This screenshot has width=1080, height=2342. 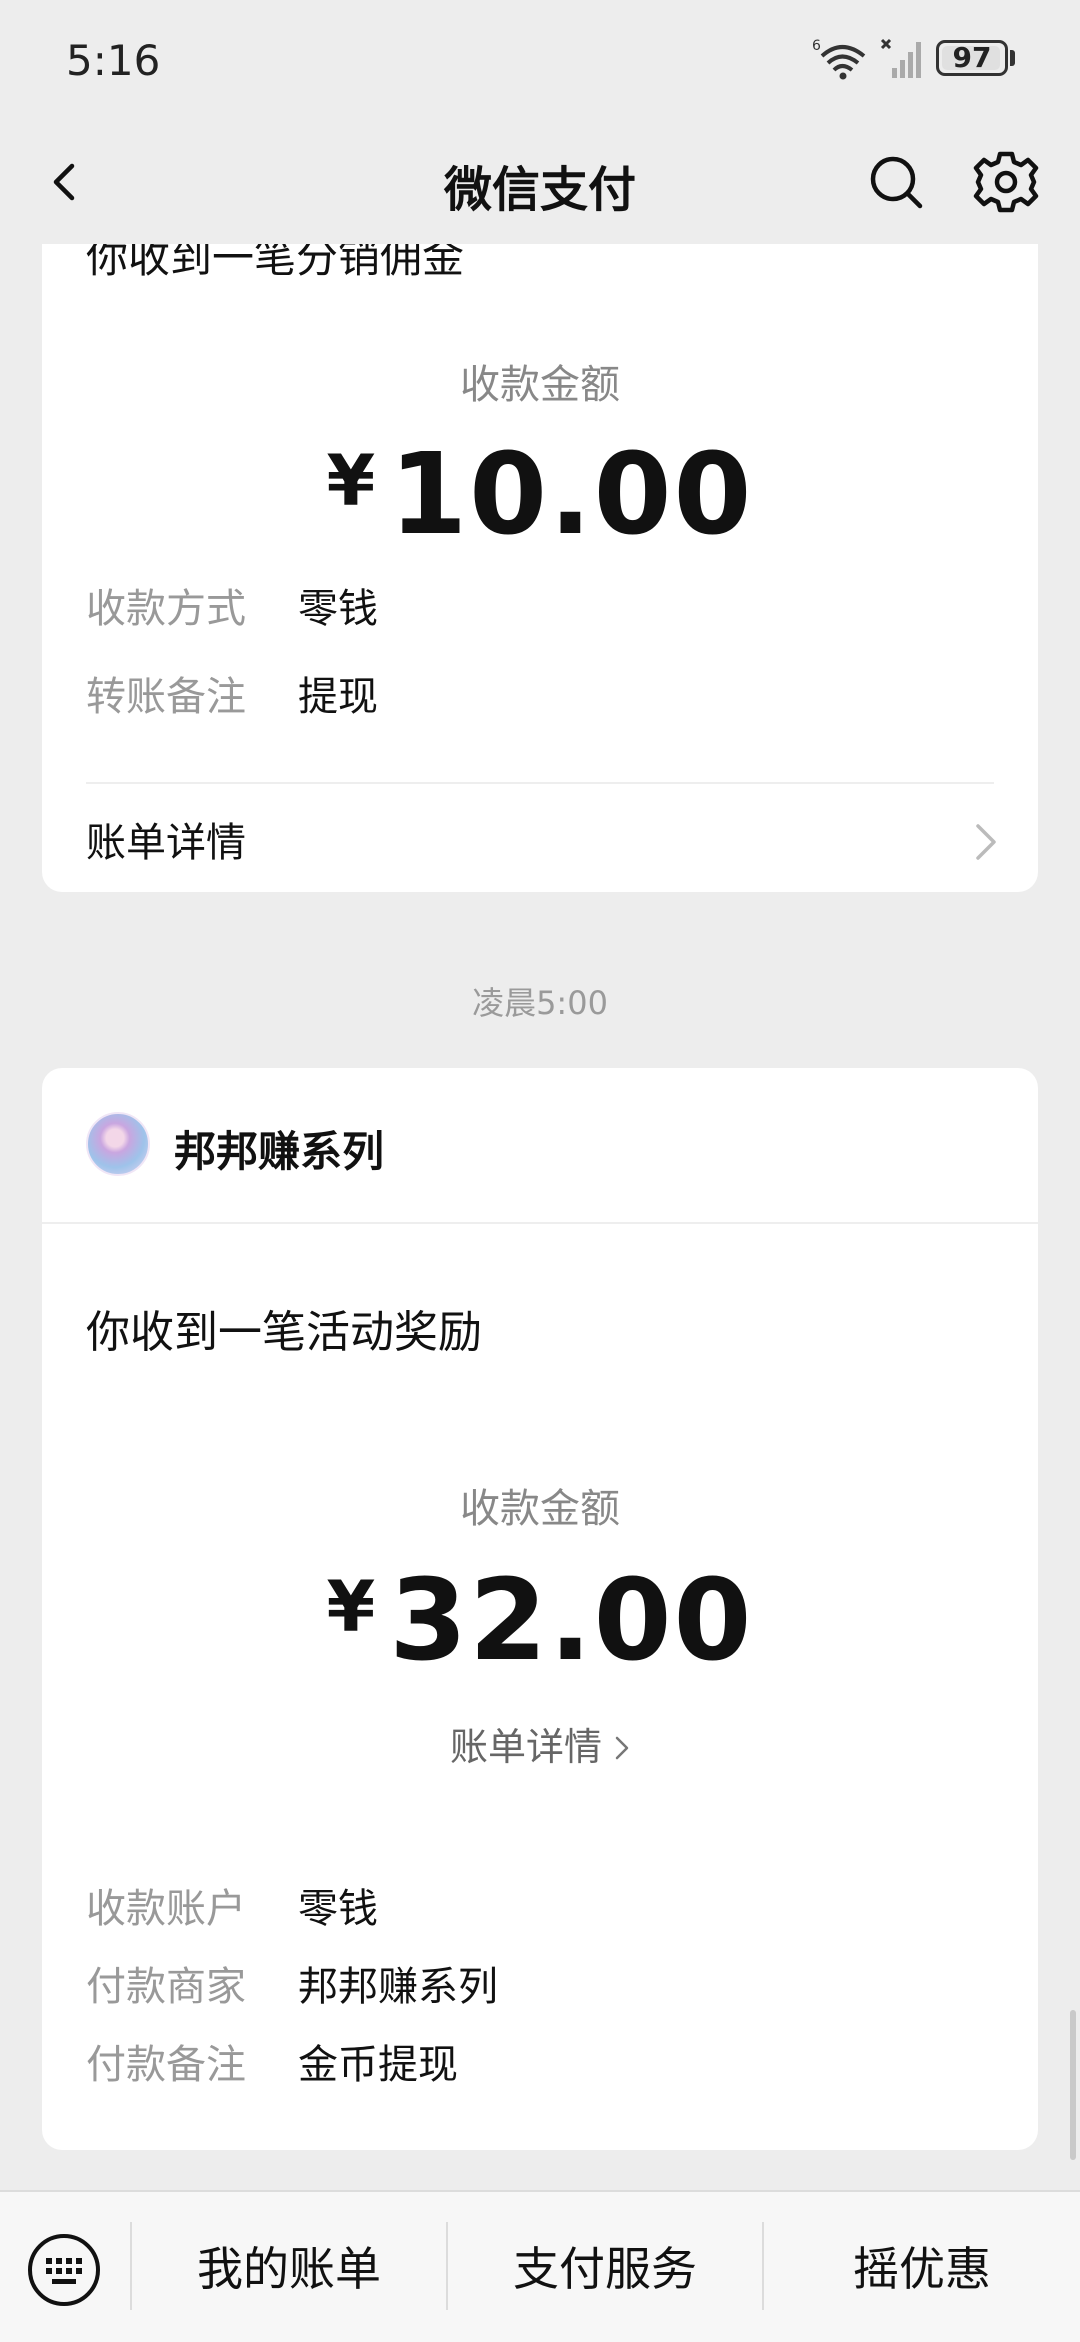 What do you see at coordinates (338, 697) in the screenshot?
I see `row-value: 提现` at bounding box center [338, 697].